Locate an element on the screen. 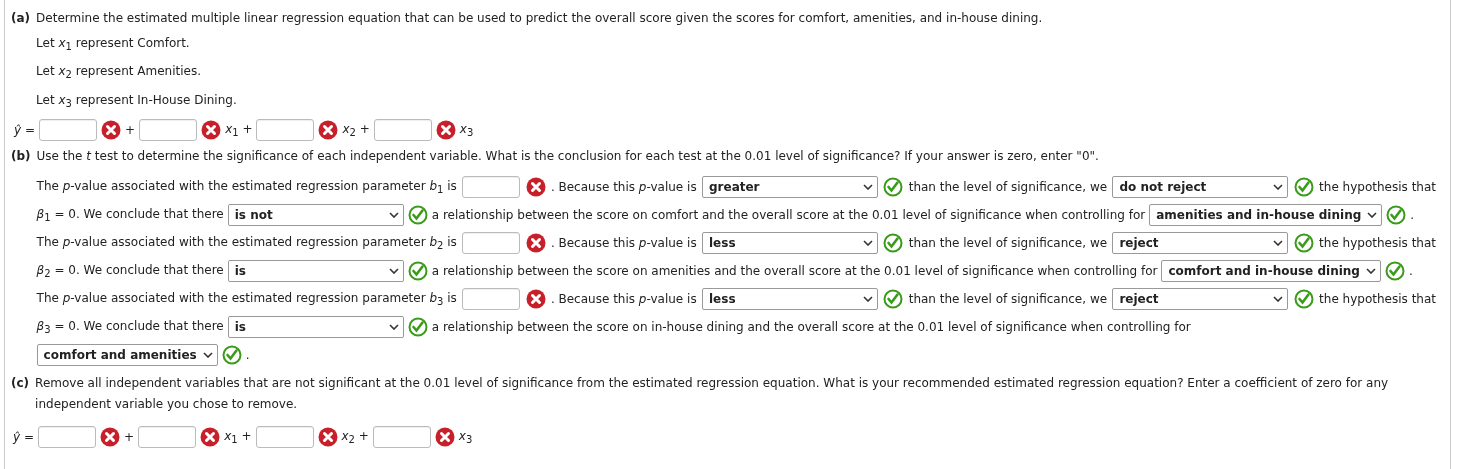  definition-text: Let x$_{3}$ represent In-House Dining. is located at coordinates (137, 101).